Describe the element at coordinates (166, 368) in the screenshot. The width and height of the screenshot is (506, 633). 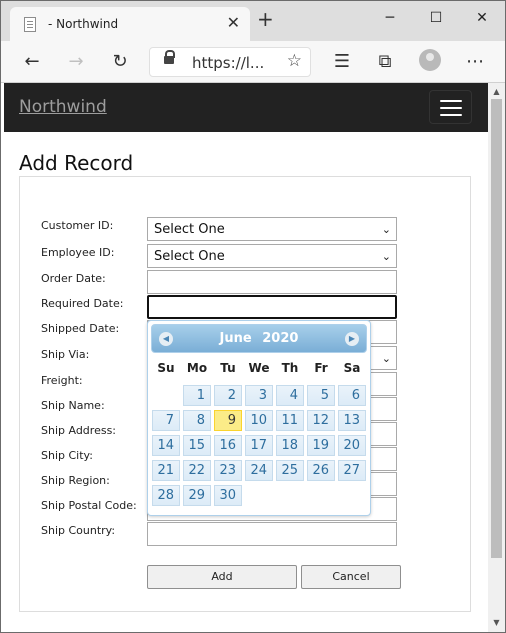
I see `weekday-header: Su` at that location.